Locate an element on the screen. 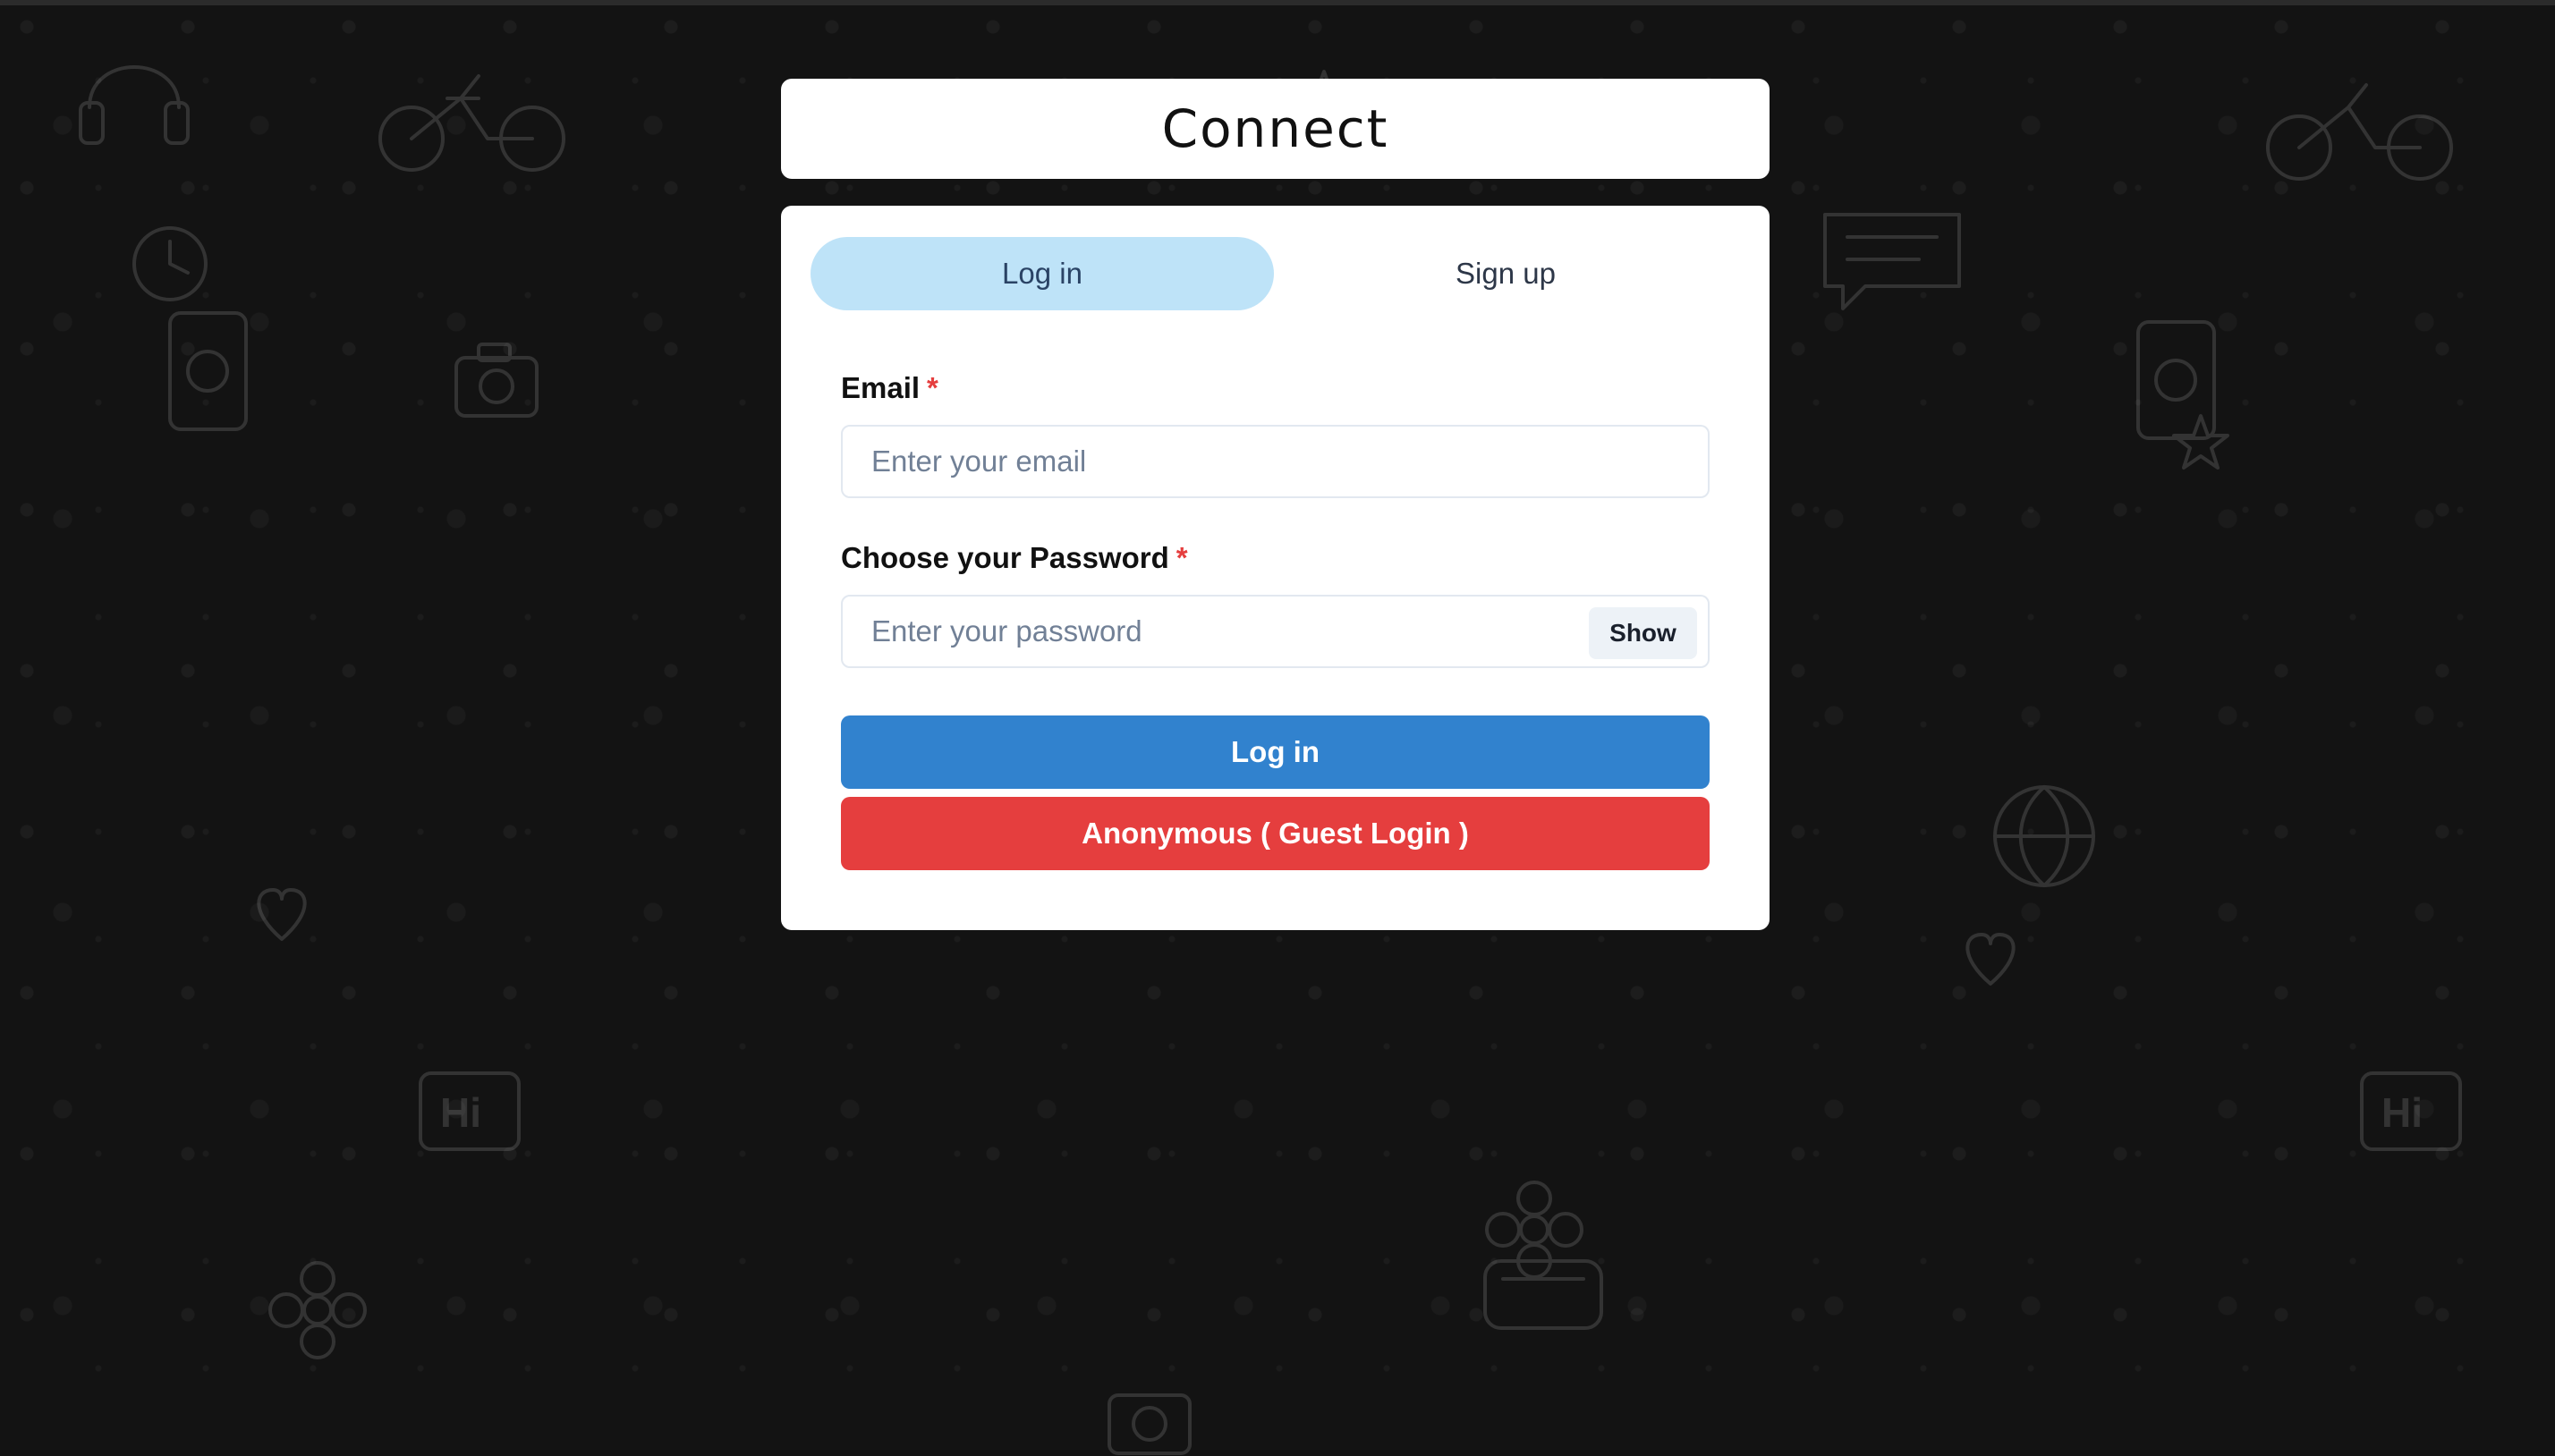 This screenshot has width=2555, height=1456. show-password-button: Show is located at coordinates (1643, 633).